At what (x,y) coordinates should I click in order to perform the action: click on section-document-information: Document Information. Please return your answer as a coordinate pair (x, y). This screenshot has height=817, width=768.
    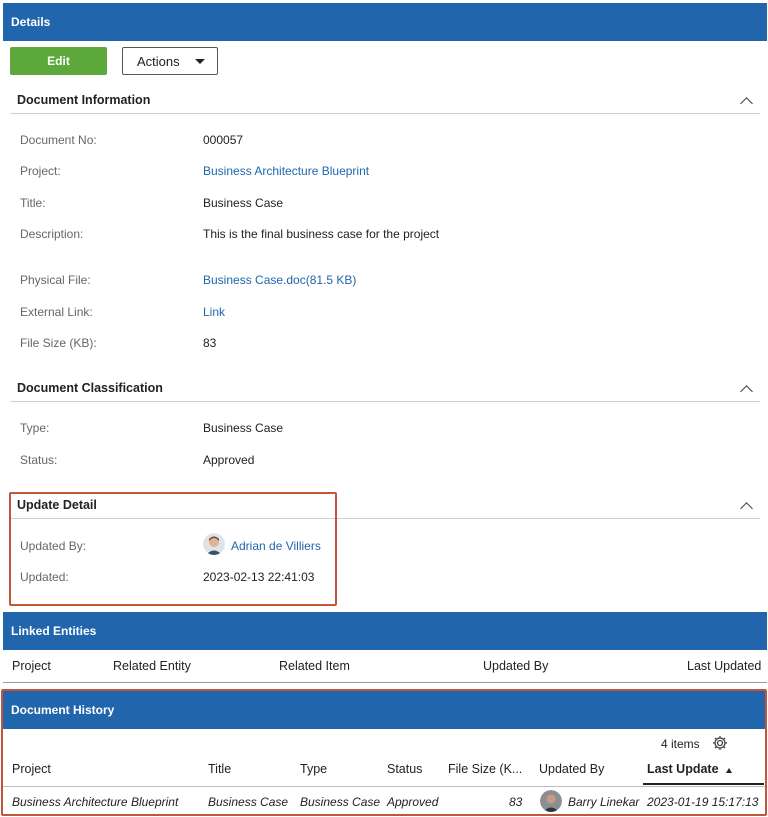
    Looking at the image, I should click on (84, 100).